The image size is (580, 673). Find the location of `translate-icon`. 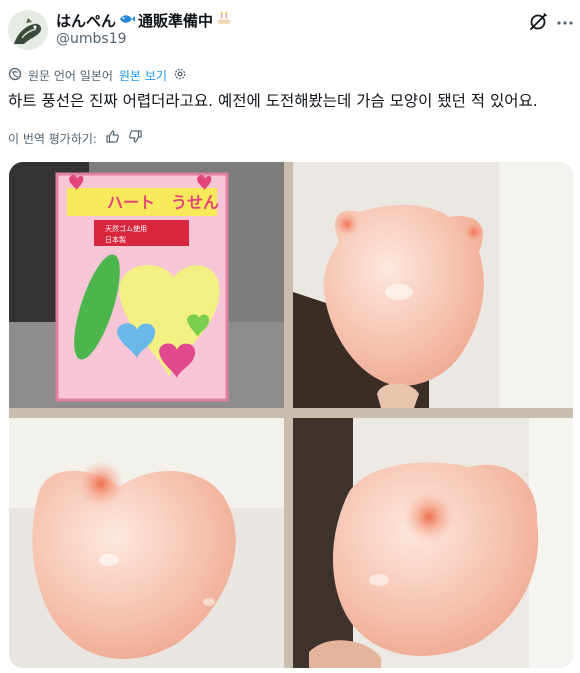

translate-icon is located at coordinates (15, 75).